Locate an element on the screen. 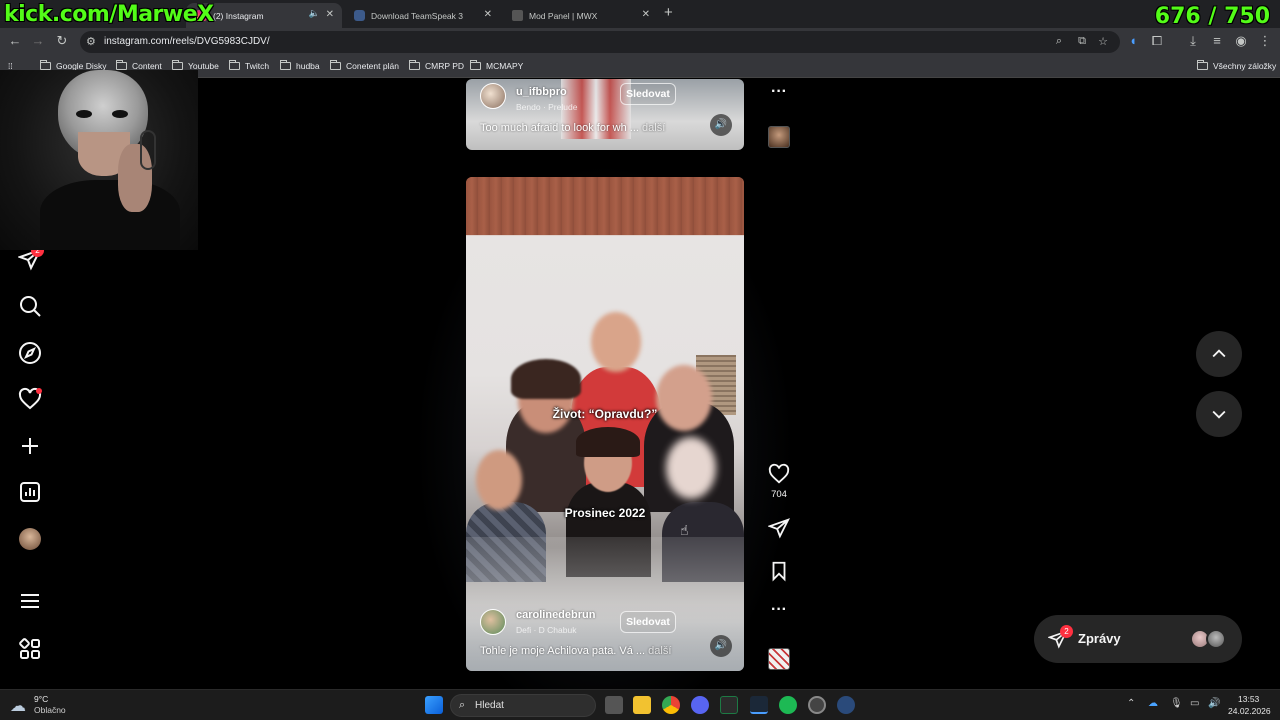 The height and width of the screenshot is (720, 1280). discord-icon is located at coordinates (700, 705).